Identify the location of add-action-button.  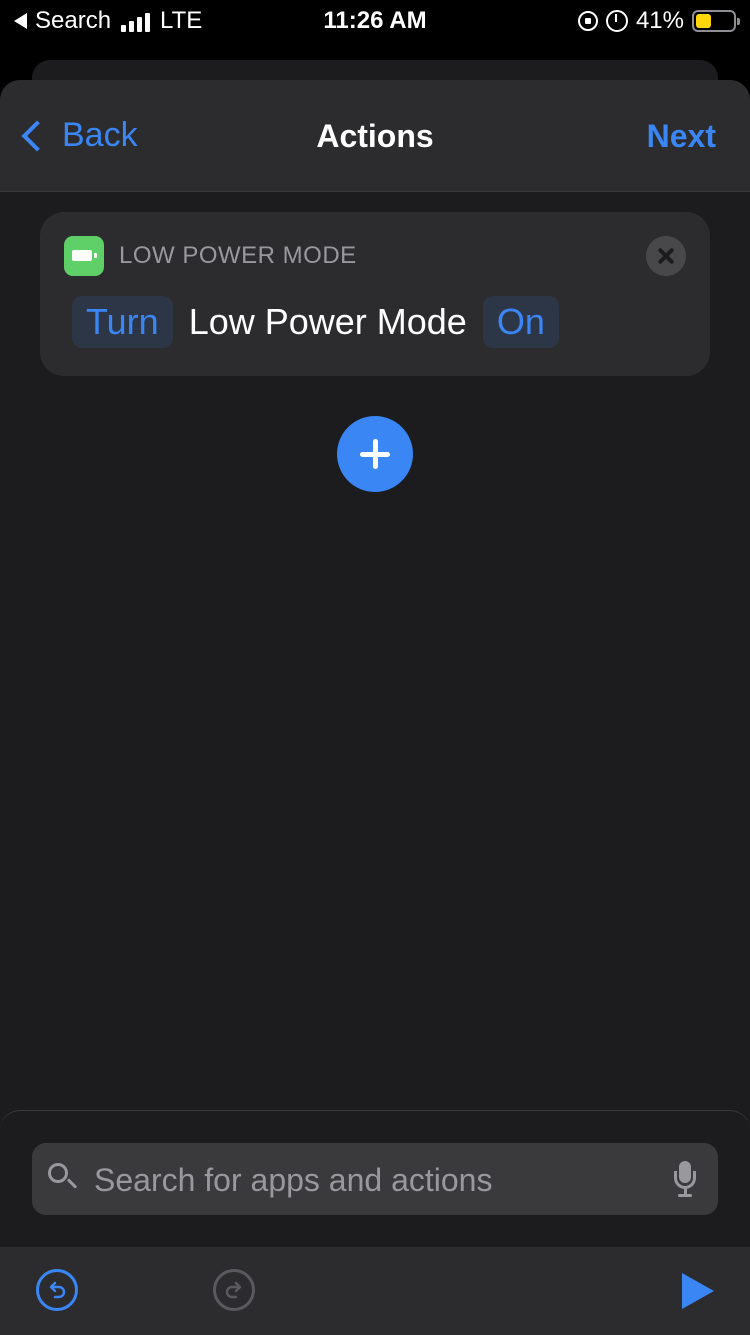
(375, 454).